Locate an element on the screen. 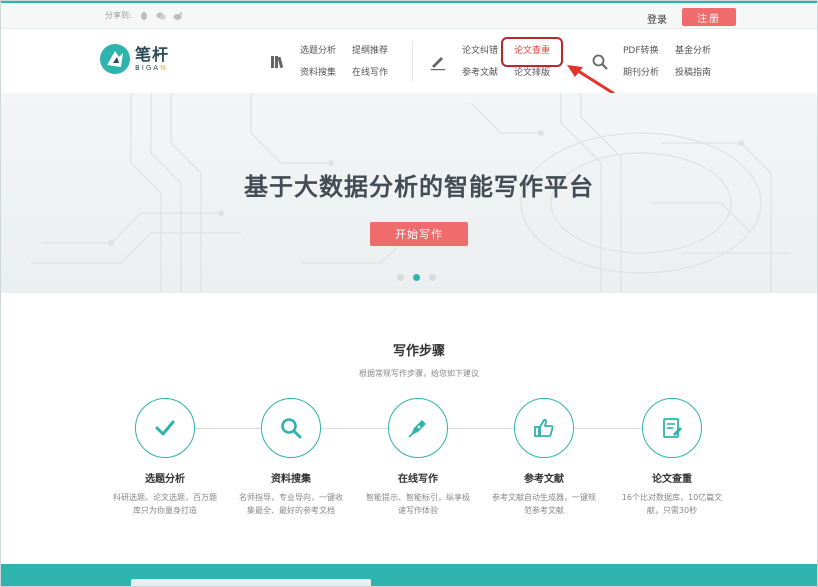  pen-nib-icon is located at coordinates (417, 429).